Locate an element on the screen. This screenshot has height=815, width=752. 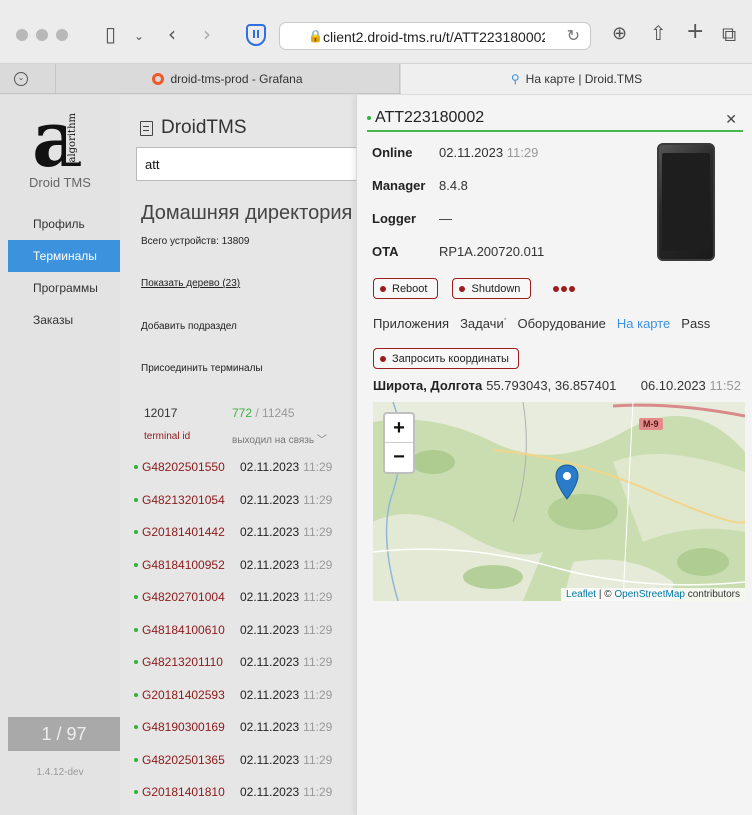
table-row: G48202501365 02.11.2023 11:29 is located at coordinates (249, 760).